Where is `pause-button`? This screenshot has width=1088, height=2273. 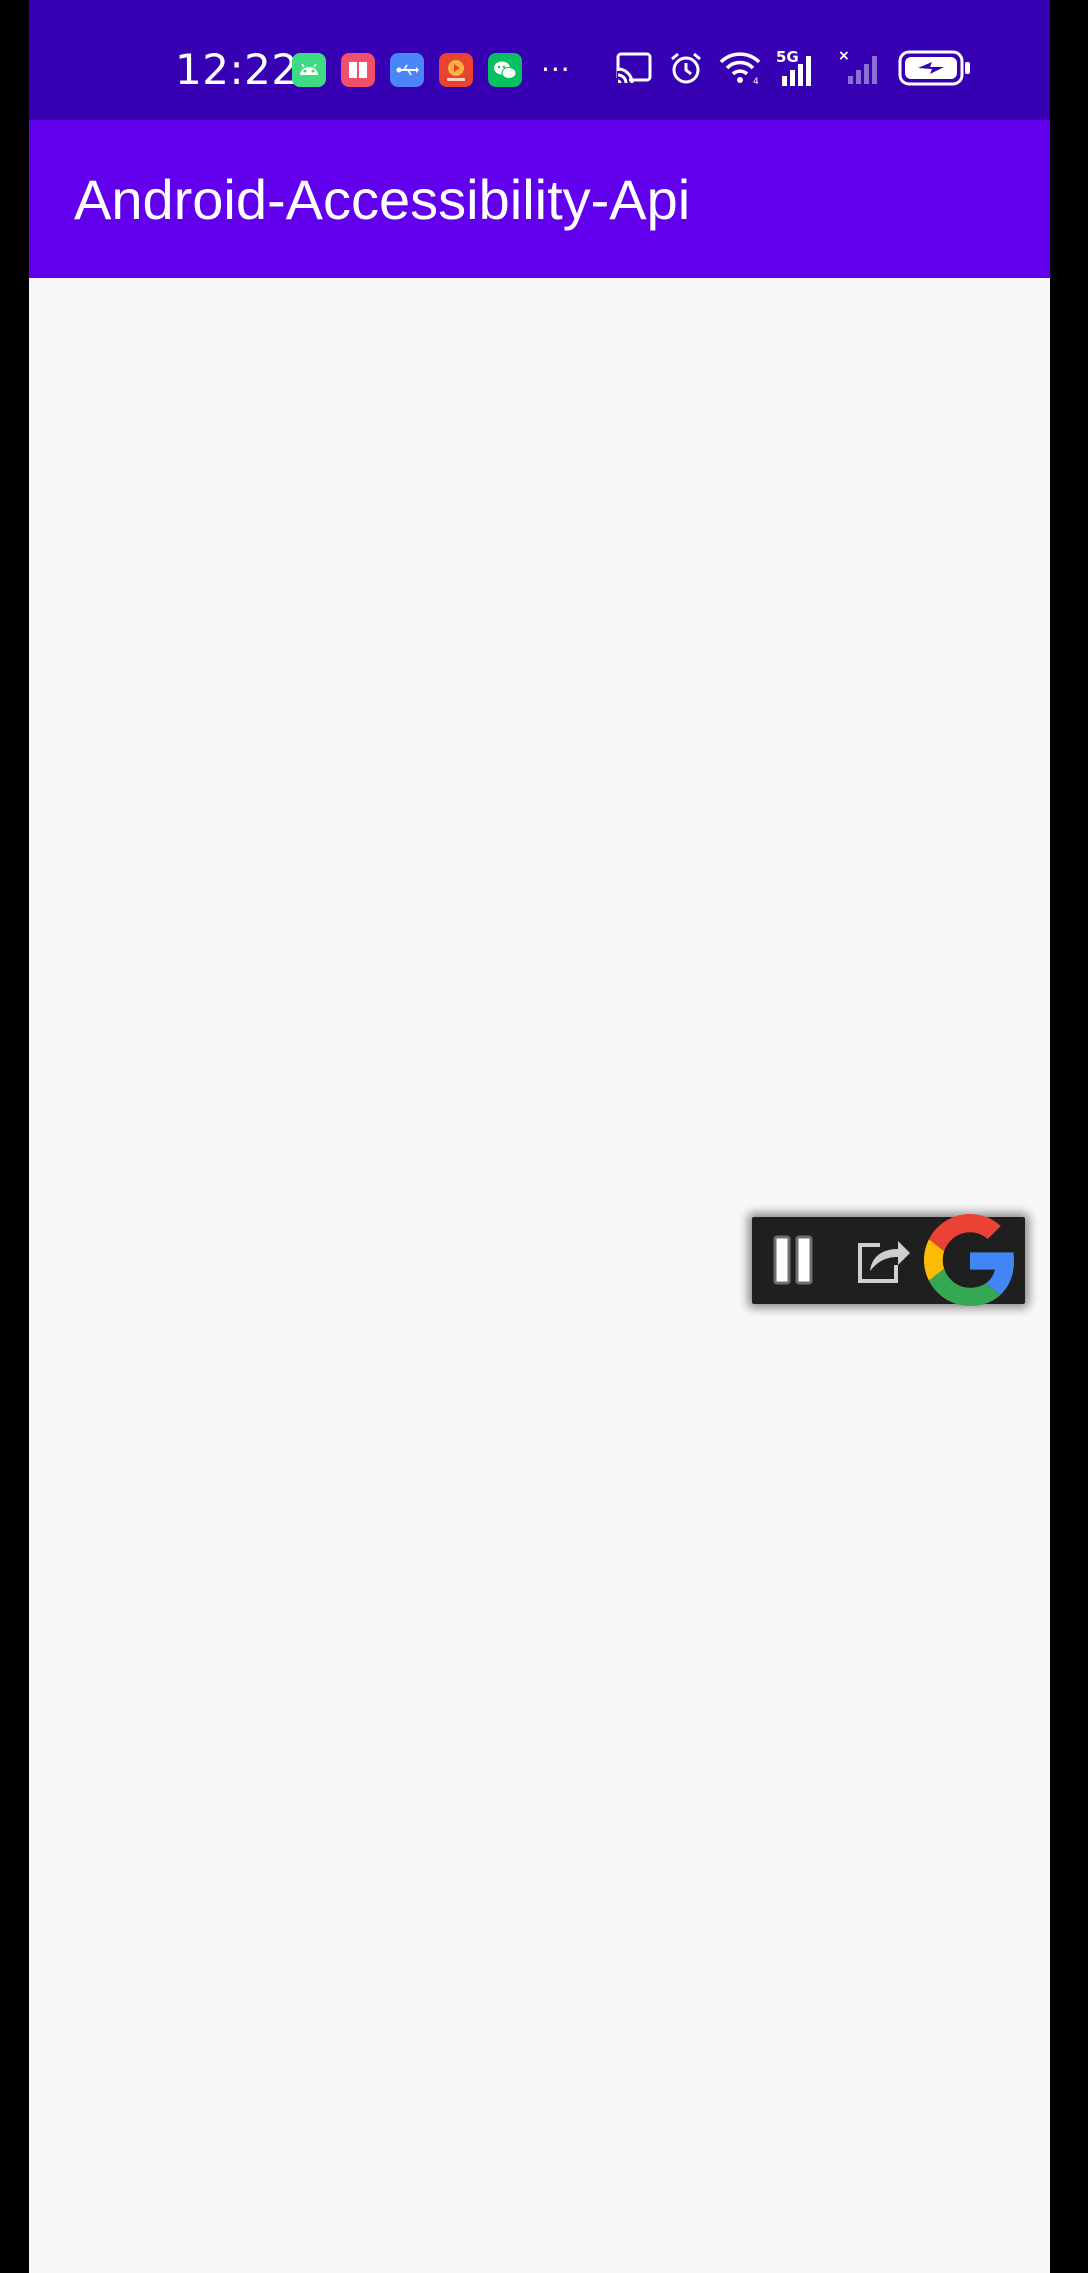
pause-button is located at coordinates (793, 1260).